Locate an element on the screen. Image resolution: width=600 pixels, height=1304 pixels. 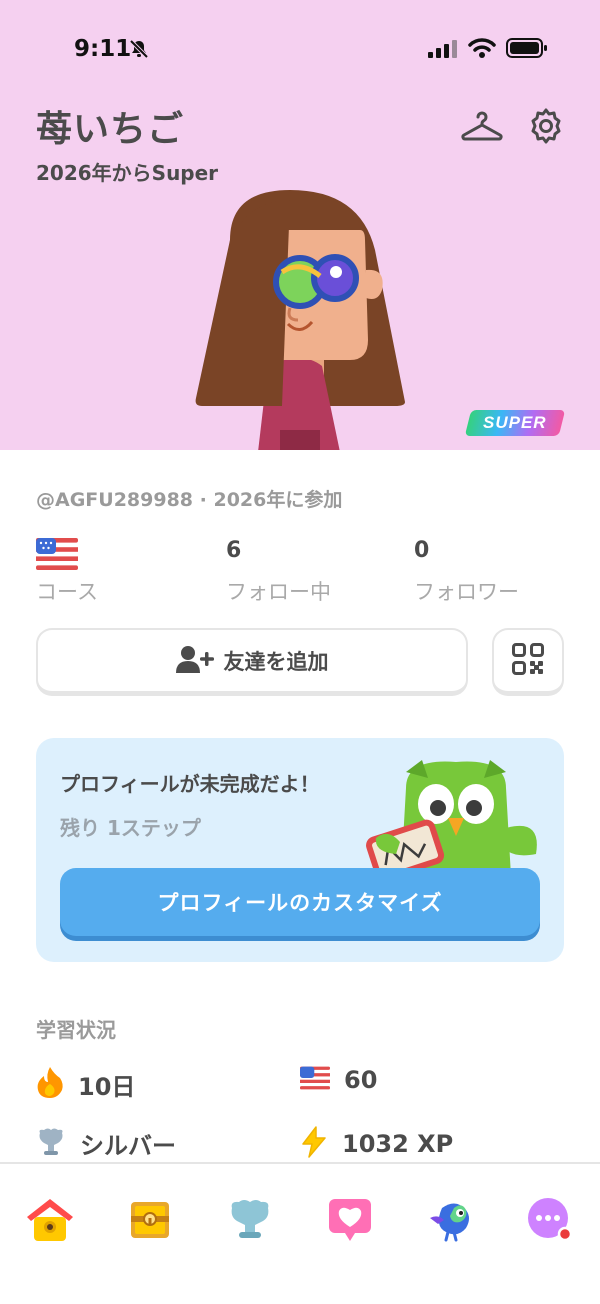
heart-icon is located at coordinates (350, 1222).